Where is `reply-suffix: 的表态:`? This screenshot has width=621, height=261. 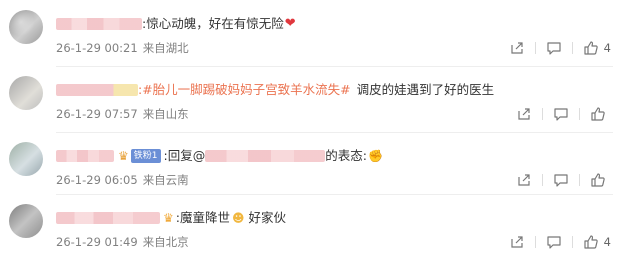
reply-suffix: 的表态: is located at coordinates (346, 155).